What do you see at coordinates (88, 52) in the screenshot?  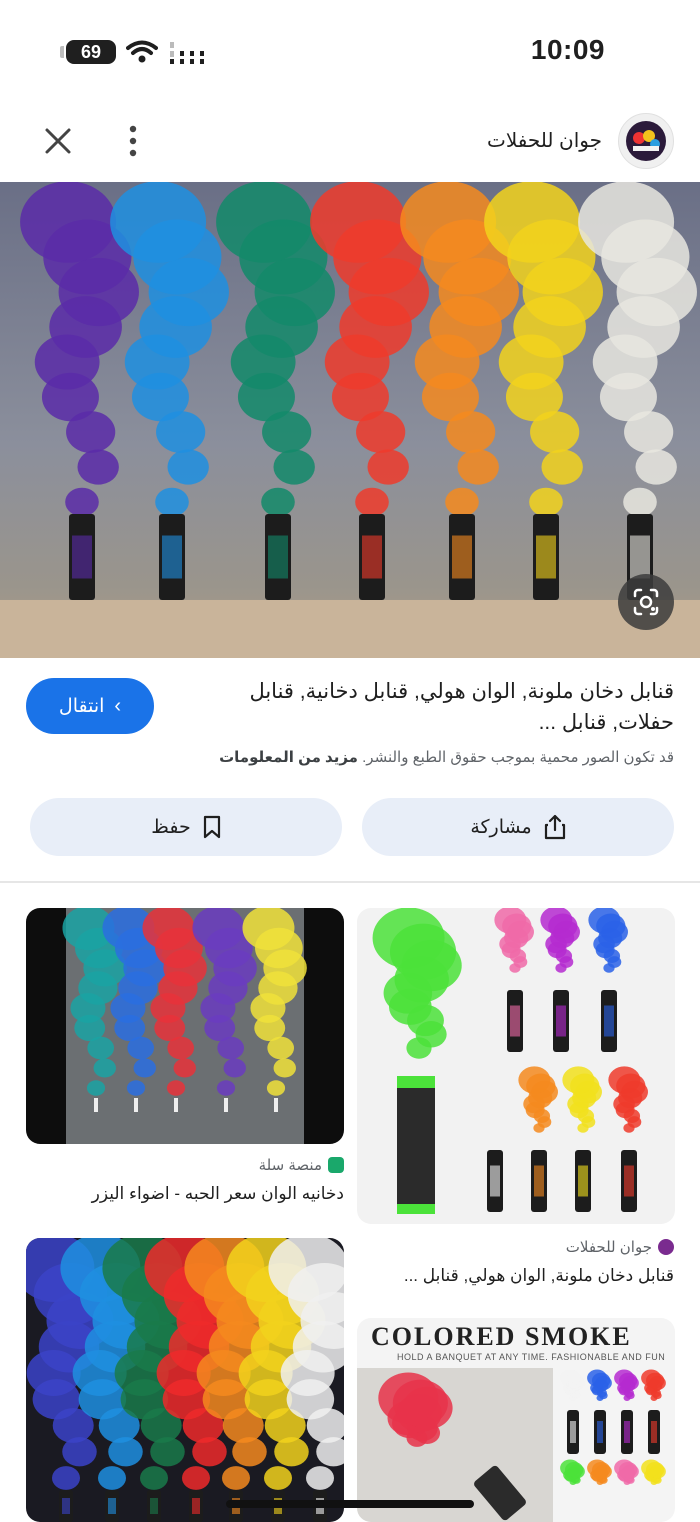 I see `battery-indicator: 69` at bounding box center [88, 52].